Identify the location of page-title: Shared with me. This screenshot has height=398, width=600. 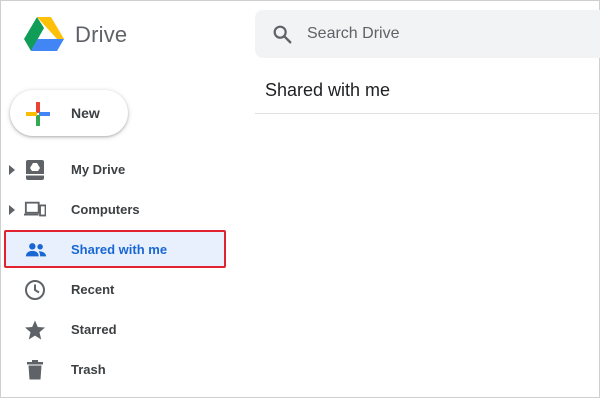
(328, 90).